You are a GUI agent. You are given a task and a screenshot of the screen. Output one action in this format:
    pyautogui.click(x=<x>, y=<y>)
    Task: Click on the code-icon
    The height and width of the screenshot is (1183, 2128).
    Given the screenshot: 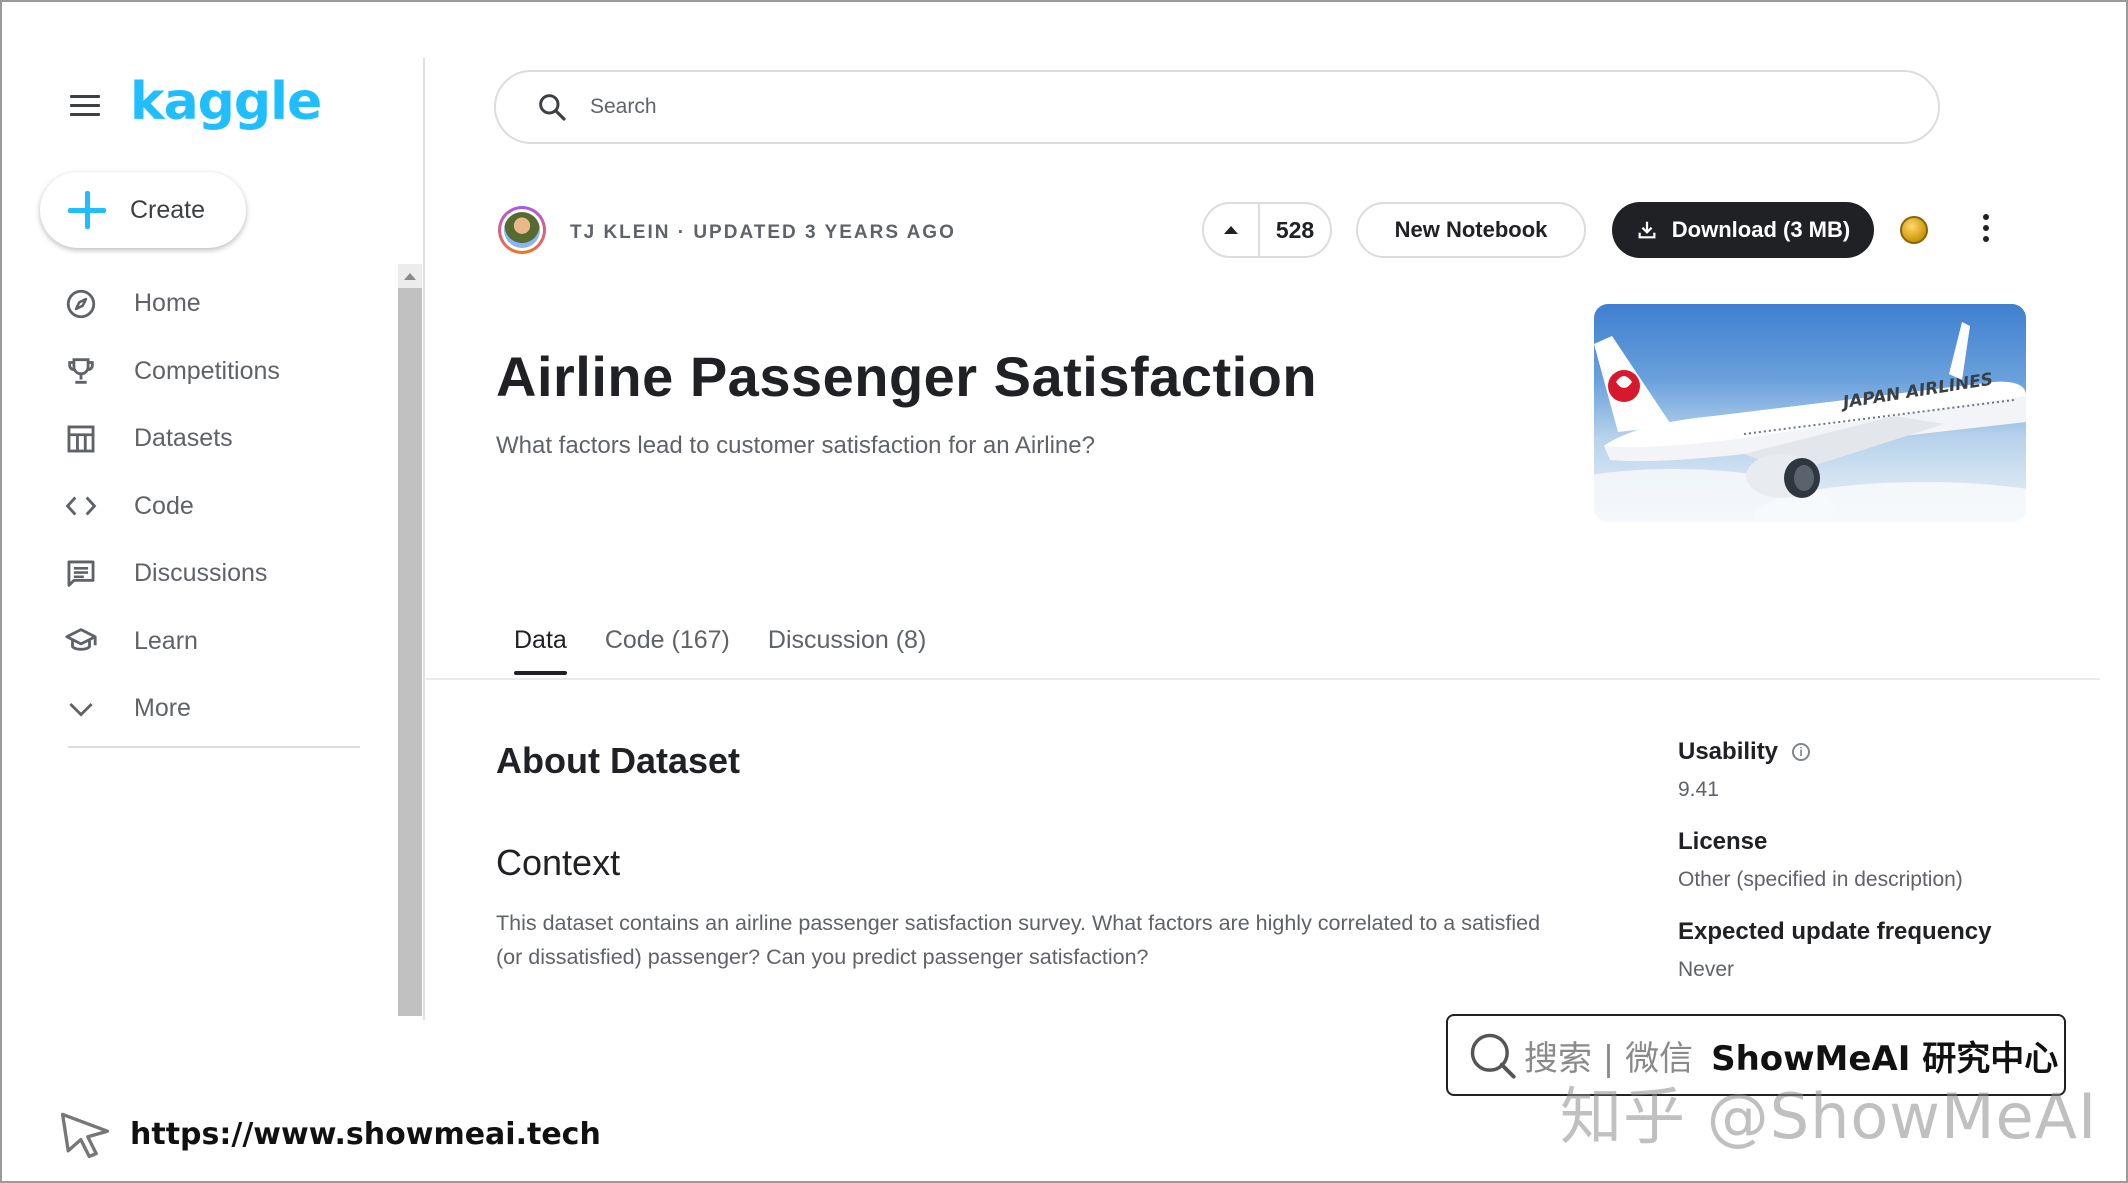 What is the action you would take?
    pyautogui.click(x=86, y=506)
    